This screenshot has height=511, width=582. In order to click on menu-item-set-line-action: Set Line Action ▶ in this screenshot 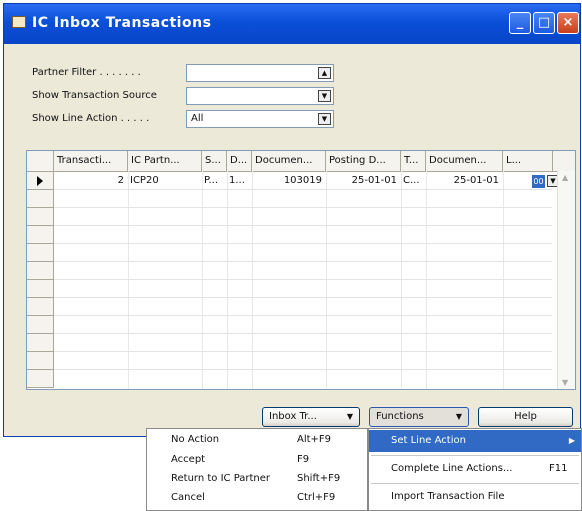, I will do `click(475, 441)`.